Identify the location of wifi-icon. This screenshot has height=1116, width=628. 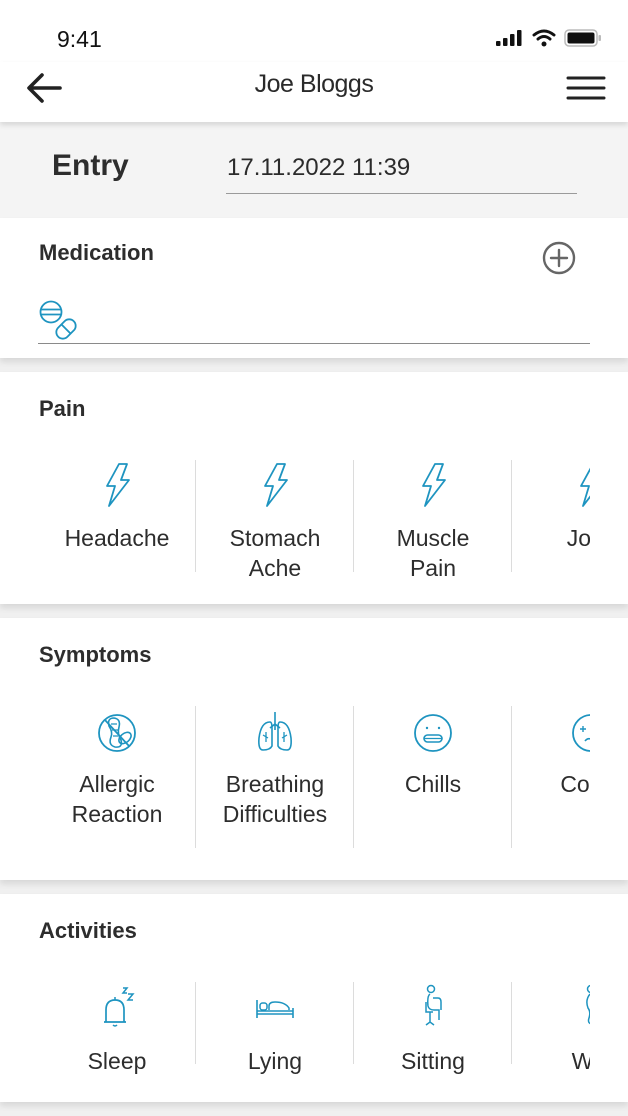
(544, 38).